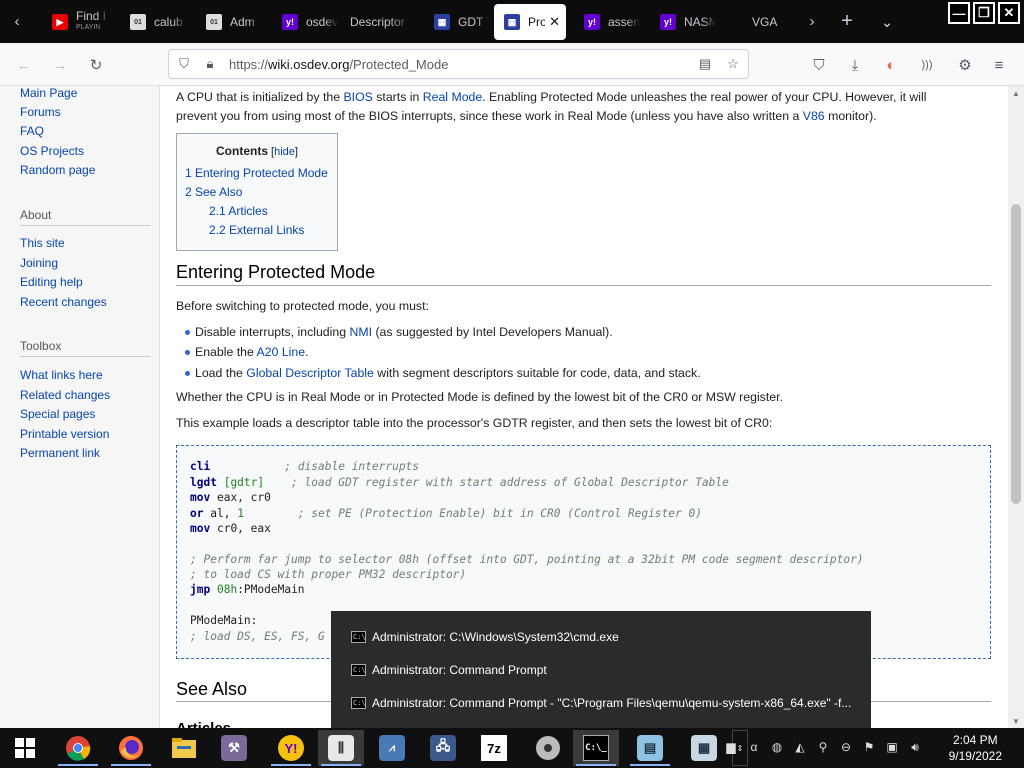 This screenshot has width=1024, height=768. What do you see at coordinates (57, 170) in the screenshot?
I see `sidebar-link-random-page: Random page` at bounding box center [57, 170].